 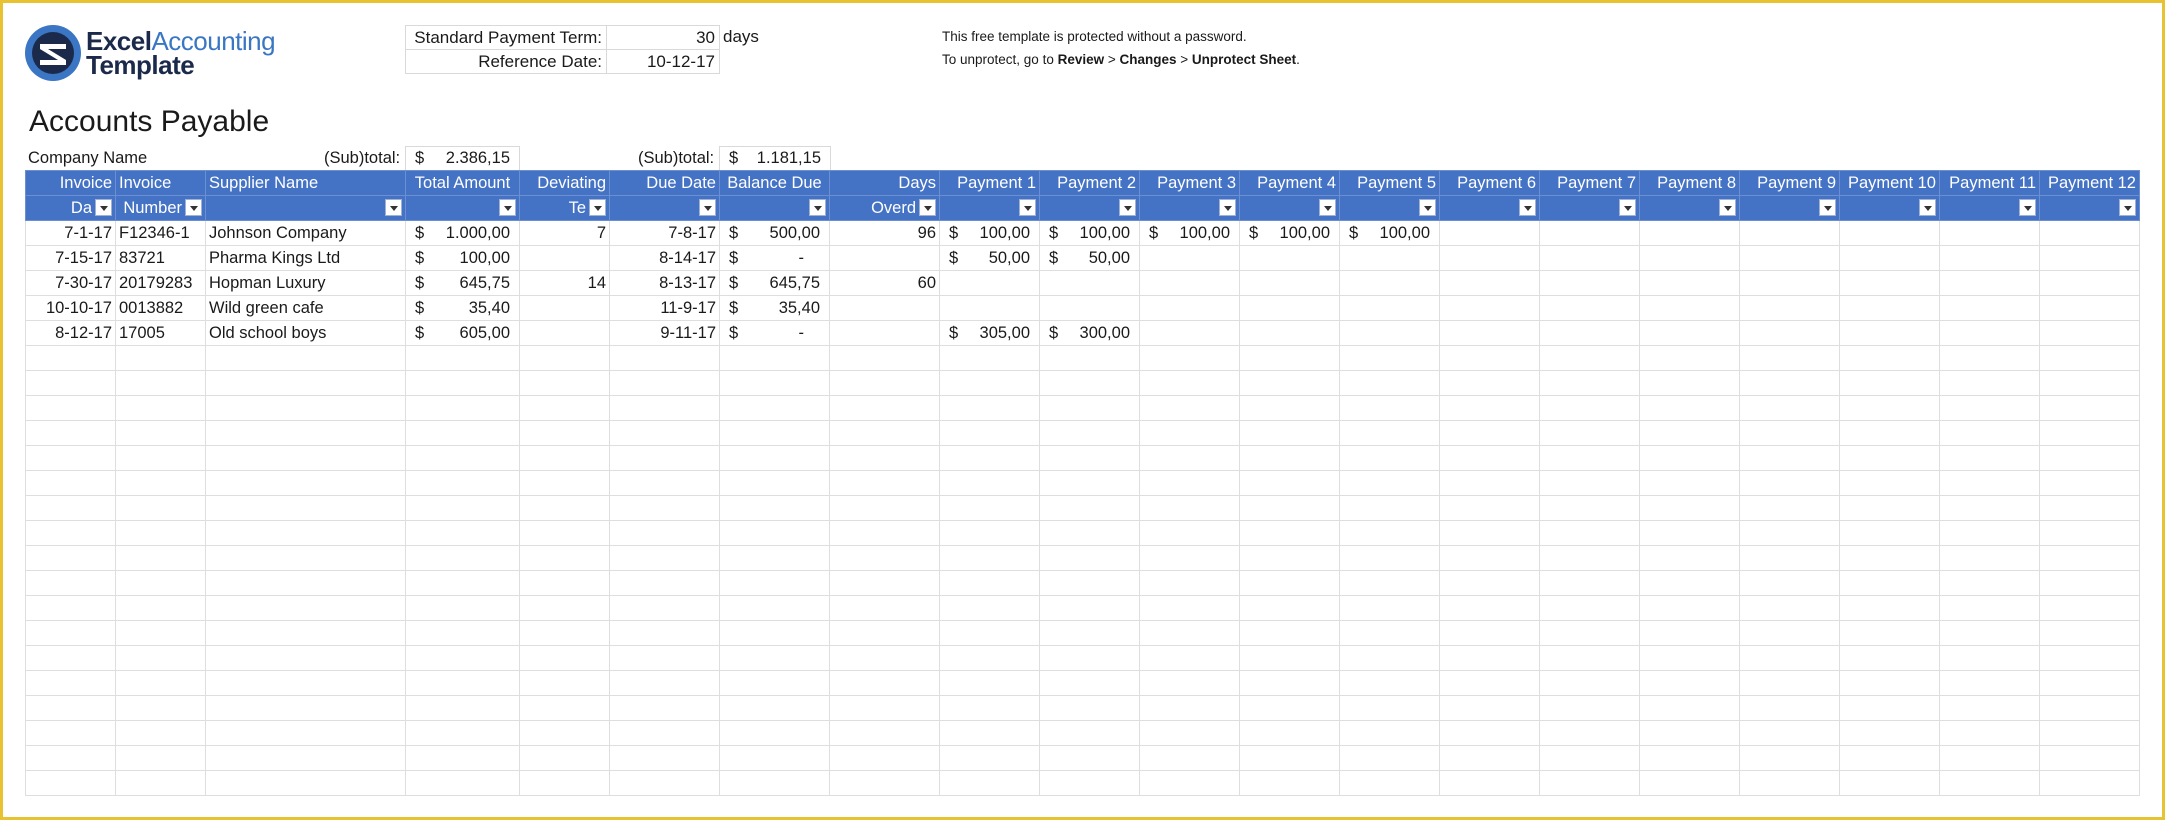 What do you see at coordinates (1989, 308) in the screenshot?
I see `payment-11-cell` at bounding box center [1989, 308].